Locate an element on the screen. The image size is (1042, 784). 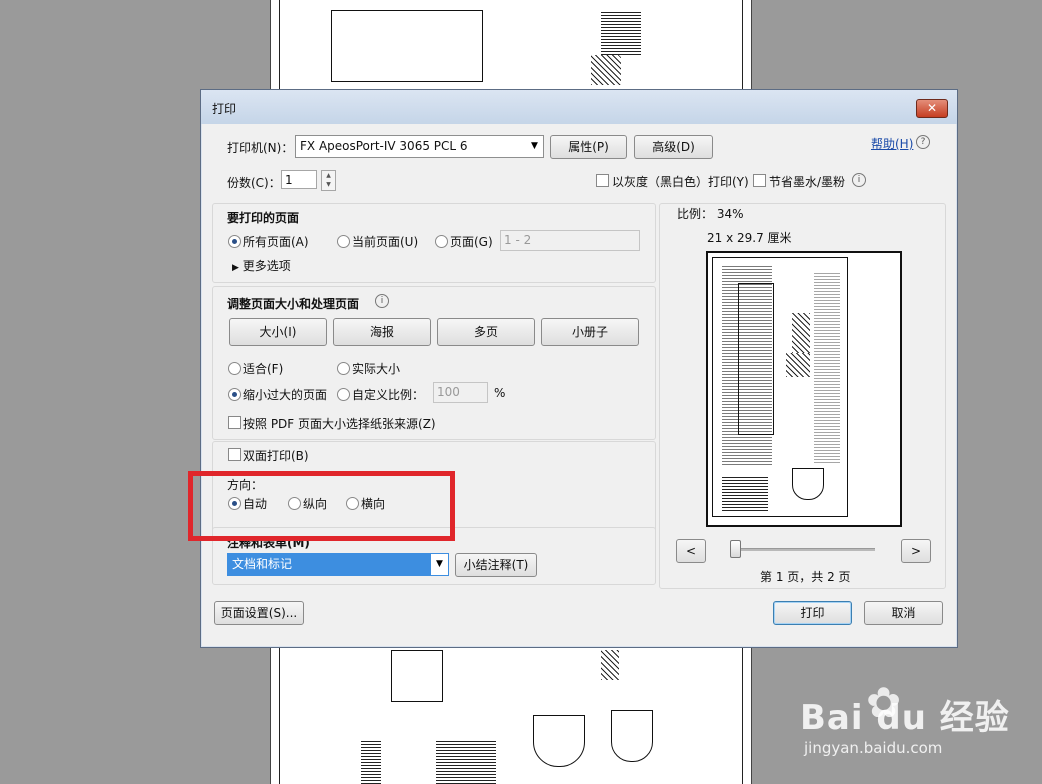
shrink-label: 缩小过大的页面 is located at coordinates (285, 395).